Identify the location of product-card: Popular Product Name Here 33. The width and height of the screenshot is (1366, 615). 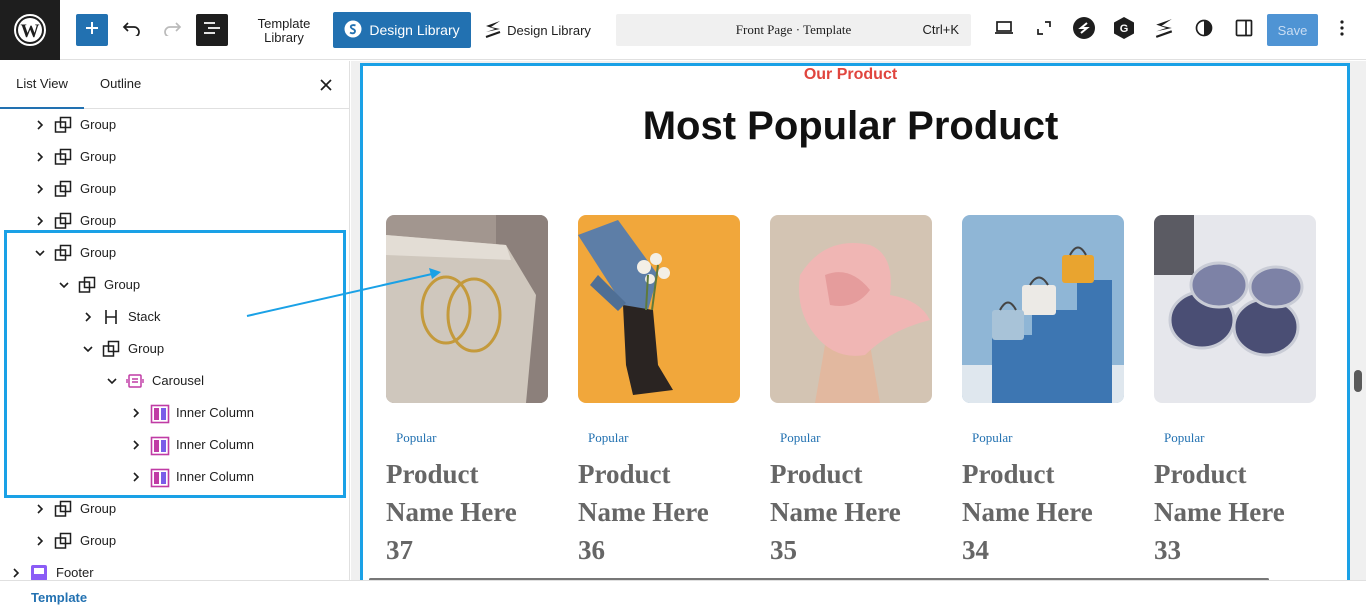
(1235, 397).